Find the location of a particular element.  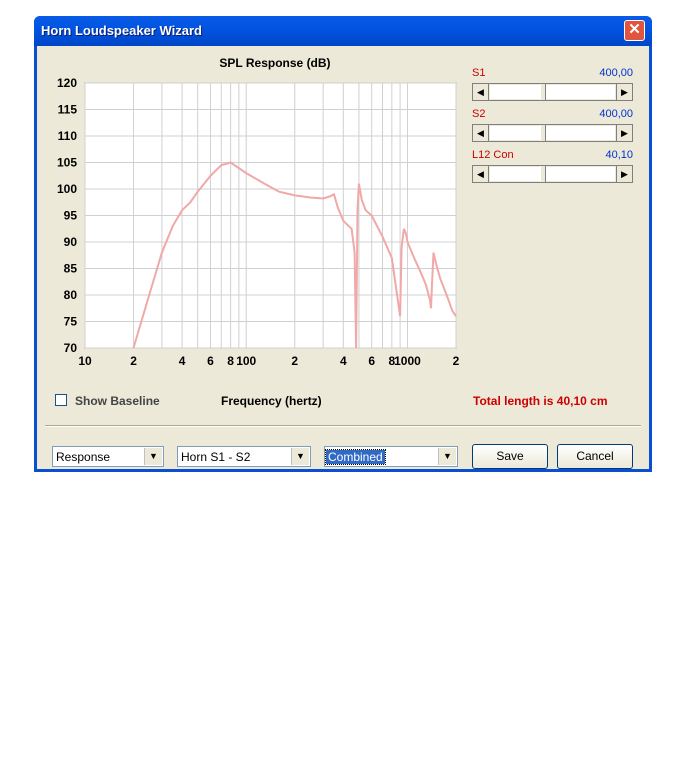

slider-value-s1: 400,00 is located at coordinates (616, 73).